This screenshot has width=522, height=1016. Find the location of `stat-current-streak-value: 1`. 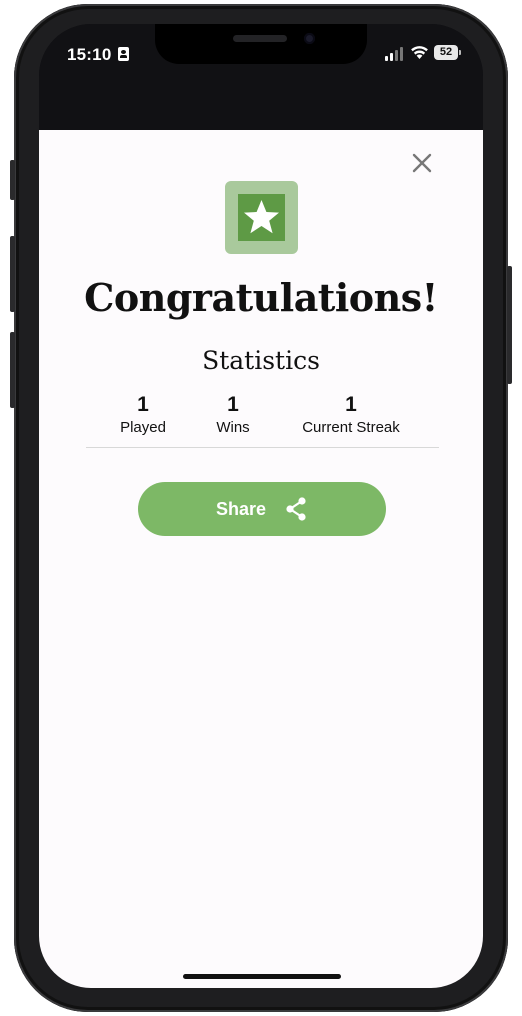

stat-current-streak-value: 1 is located at coordinates (351, 404).